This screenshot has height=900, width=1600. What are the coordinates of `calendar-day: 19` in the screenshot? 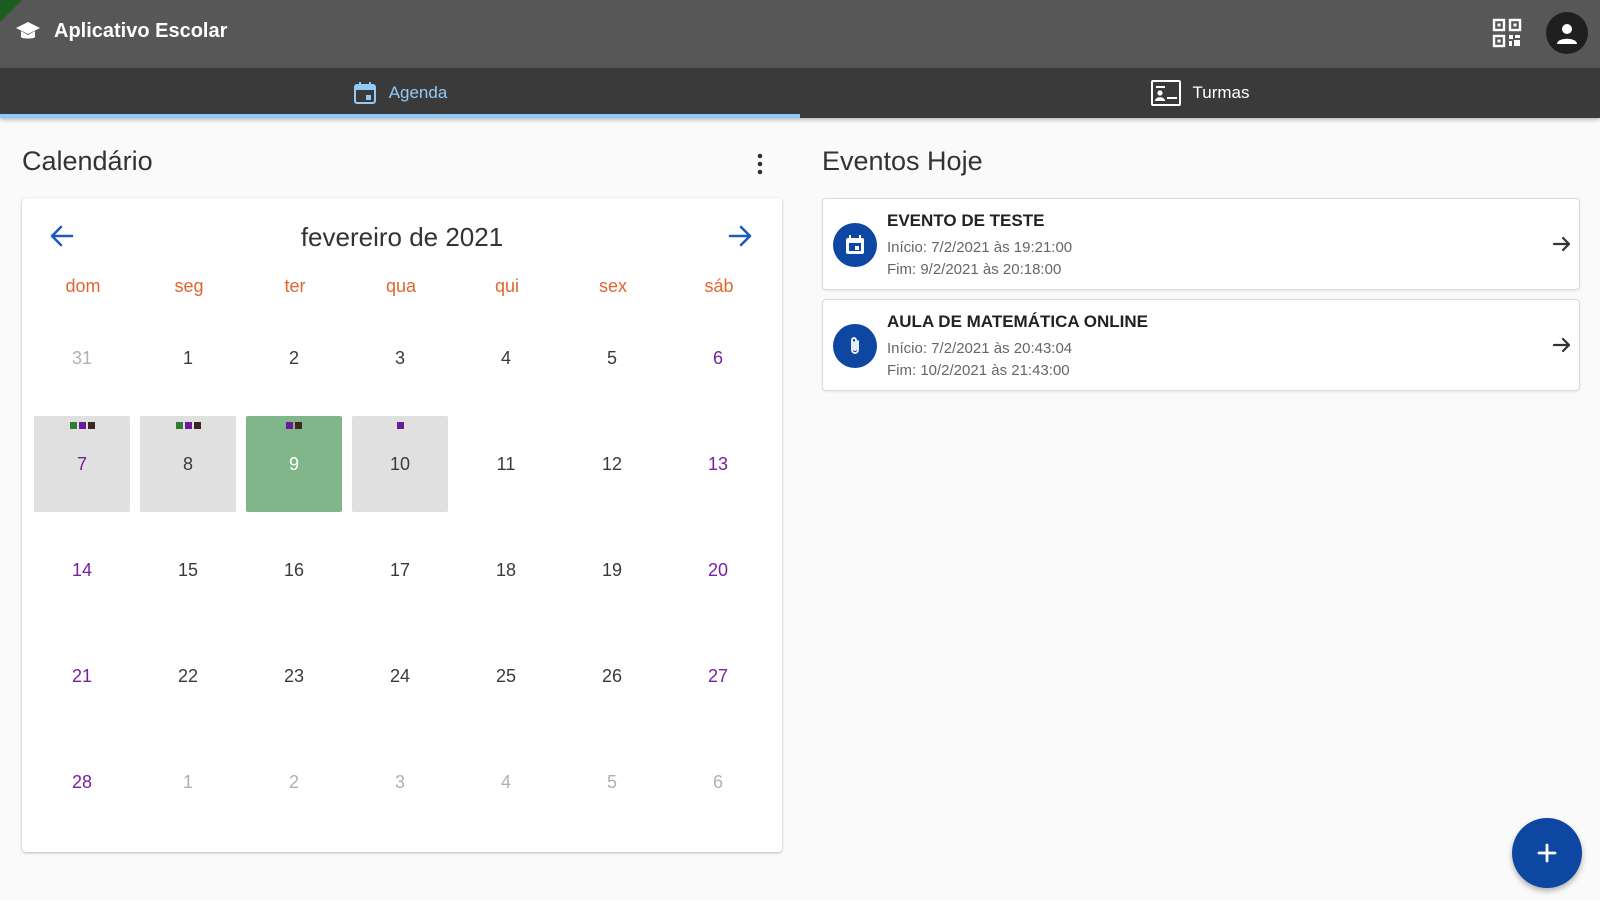 It's located at (612, 570).